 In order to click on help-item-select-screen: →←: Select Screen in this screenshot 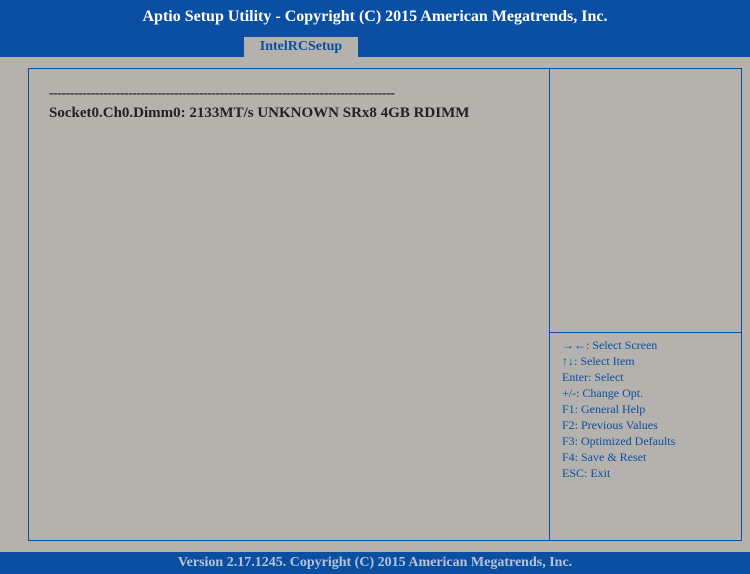, I will do `click(610, 345)`.